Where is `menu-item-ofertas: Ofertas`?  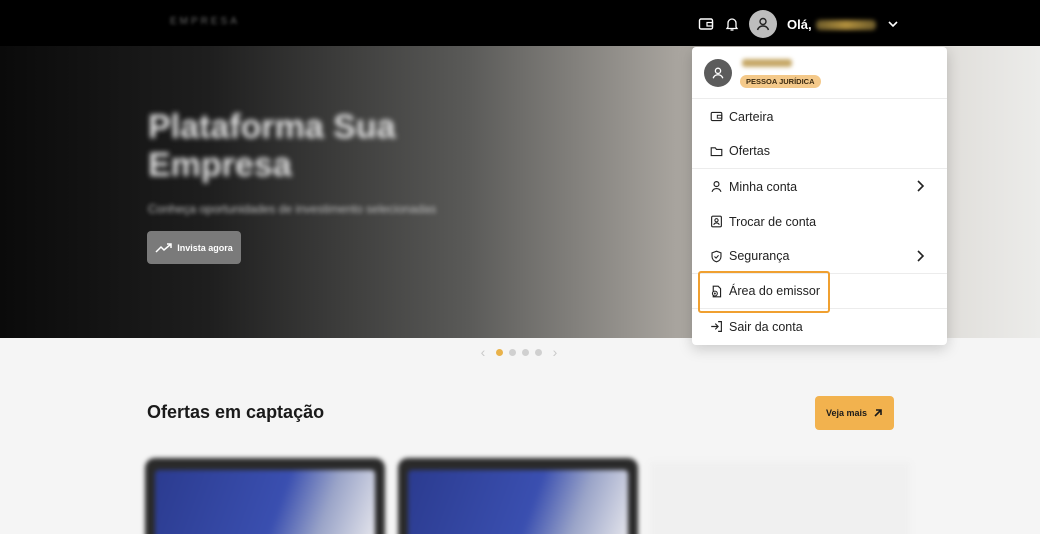 menu-item-ofertas: Ofertas is located at coordinates (819, 151).